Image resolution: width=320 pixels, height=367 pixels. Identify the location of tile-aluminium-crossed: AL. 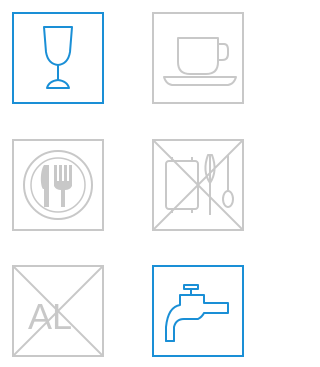
(58, 311).